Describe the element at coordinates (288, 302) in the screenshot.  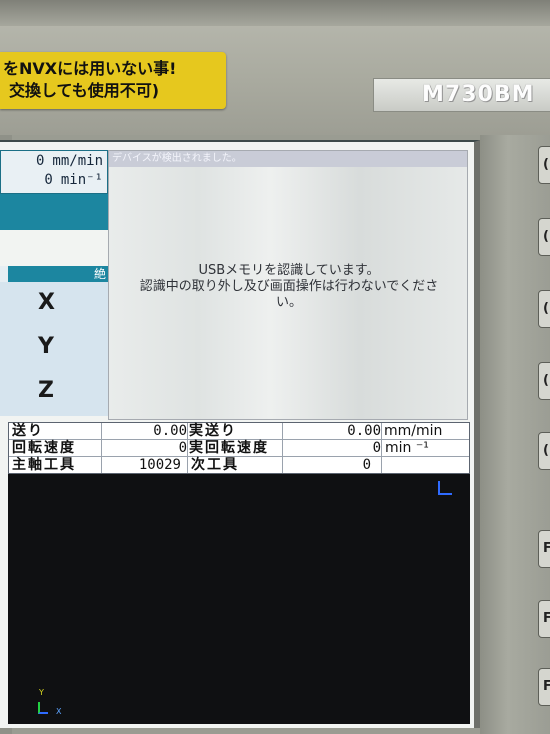
I see `dialog-message-line3: い。` at that location.